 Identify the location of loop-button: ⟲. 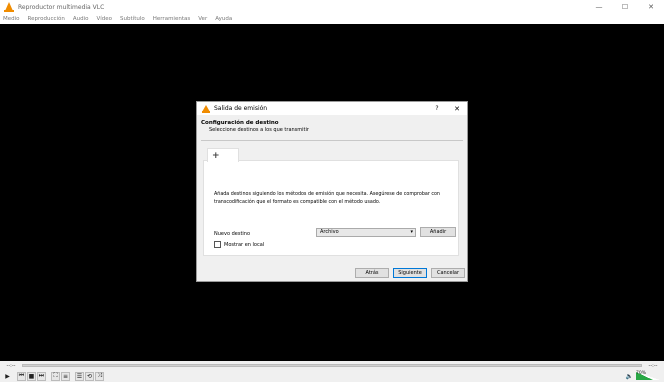
(89, 376).